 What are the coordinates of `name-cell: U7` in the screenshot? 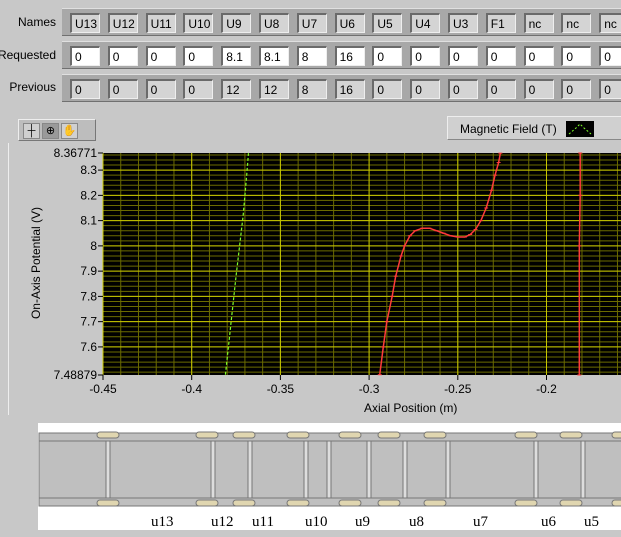 It's located at (311, 23).